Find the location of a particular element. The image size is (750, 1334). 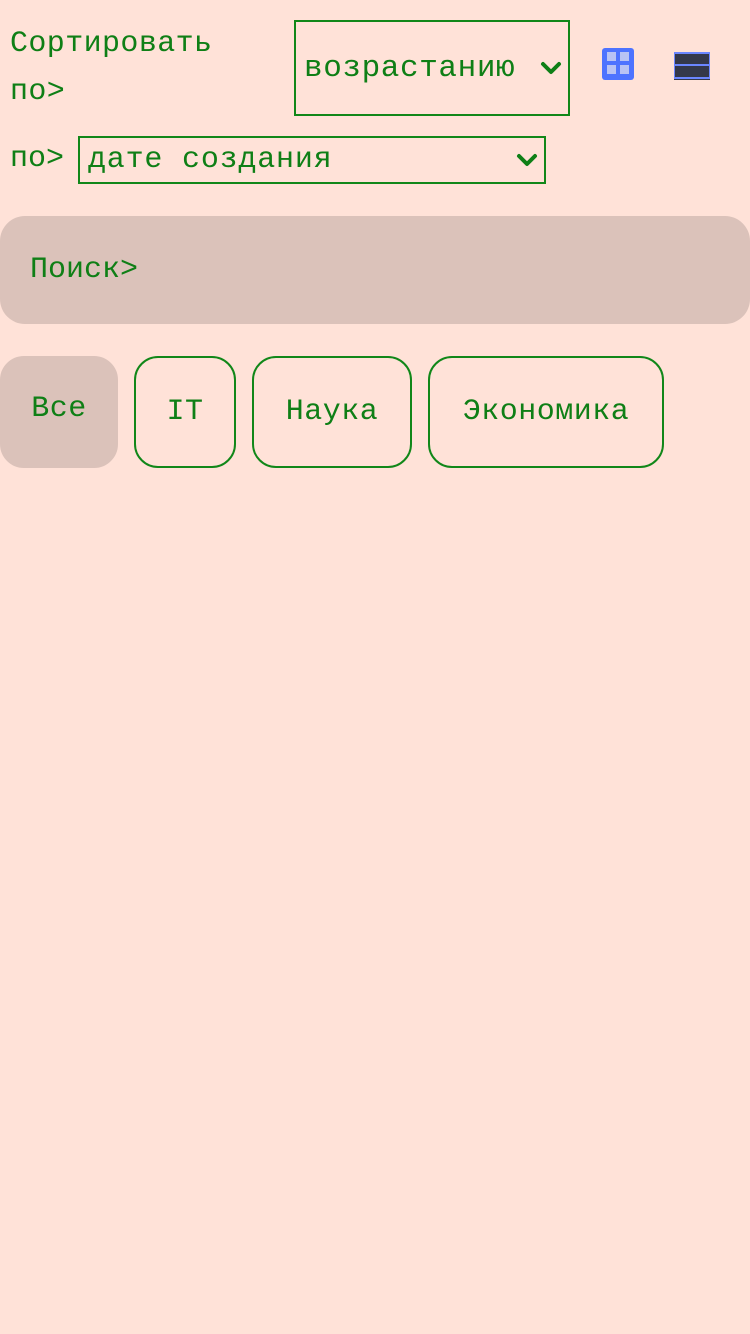

sort-label-line-1: Сортировать is located at coordinates (111, 44).